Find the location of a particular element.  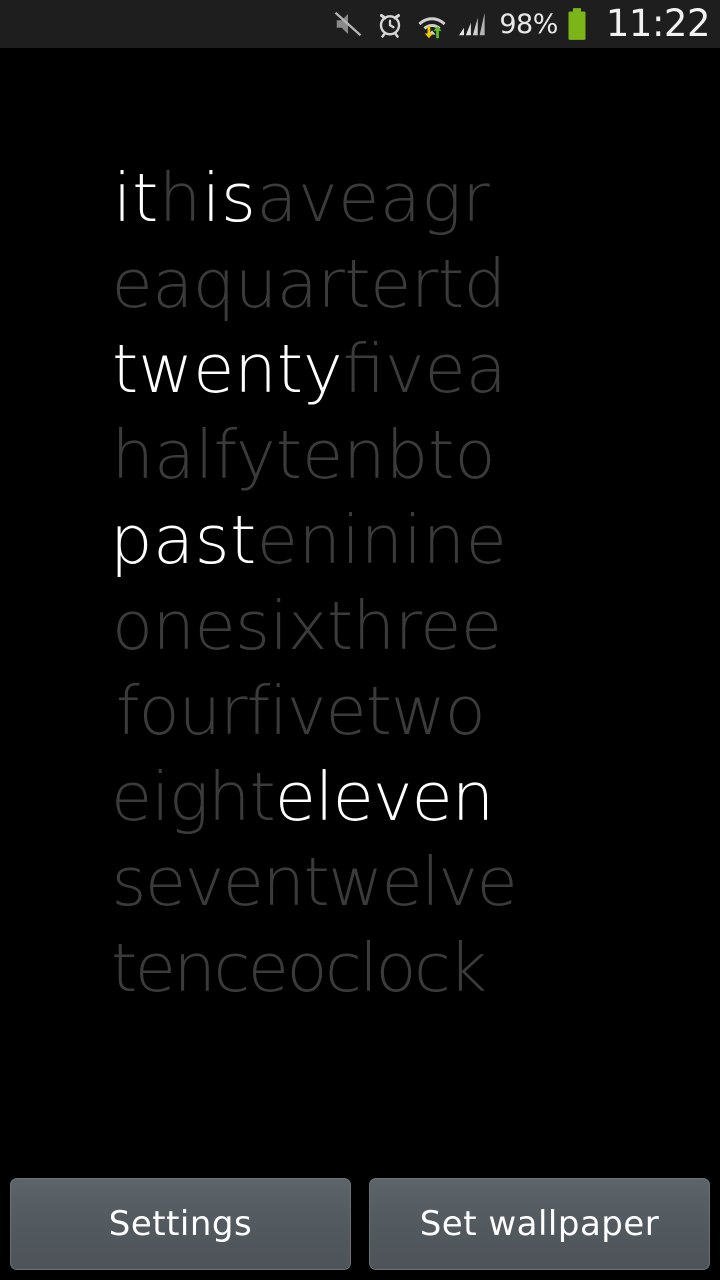

word-segment-inactive: eaquartertd is located at coordinates (309, 283).